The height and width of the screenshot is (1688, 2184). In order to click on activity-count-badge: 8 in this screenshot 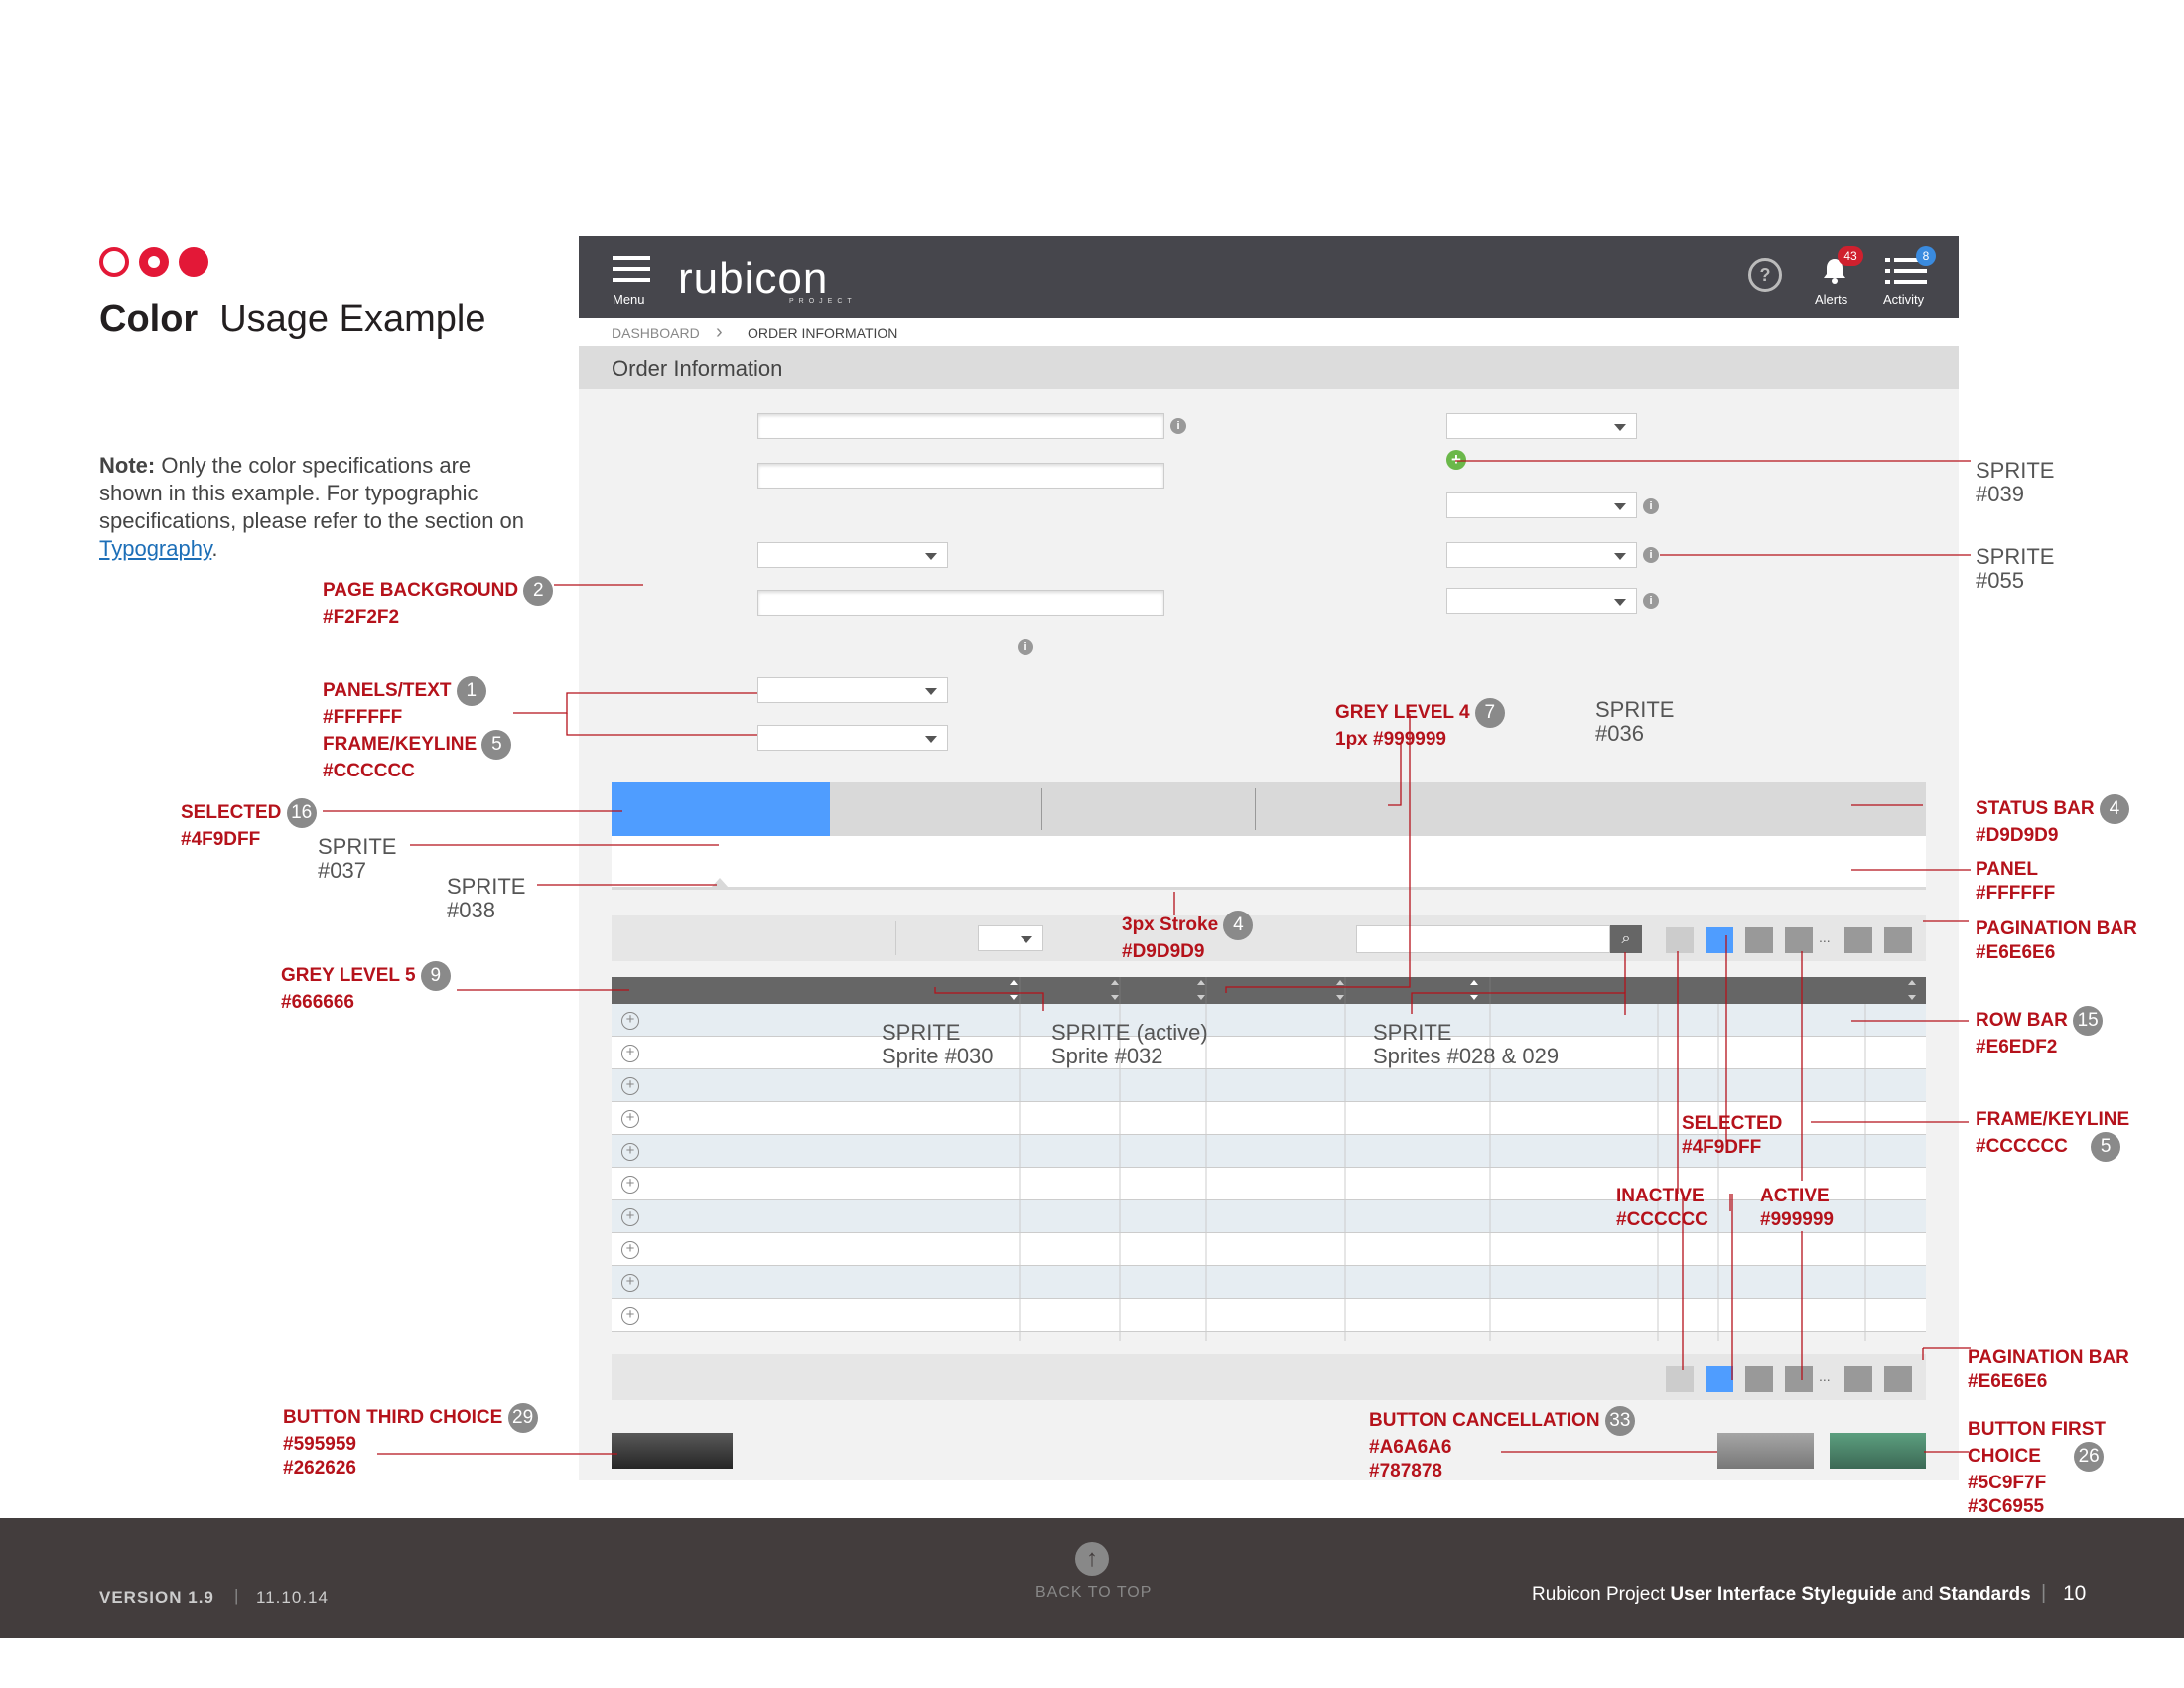, I will do `click(1926, 256)`.